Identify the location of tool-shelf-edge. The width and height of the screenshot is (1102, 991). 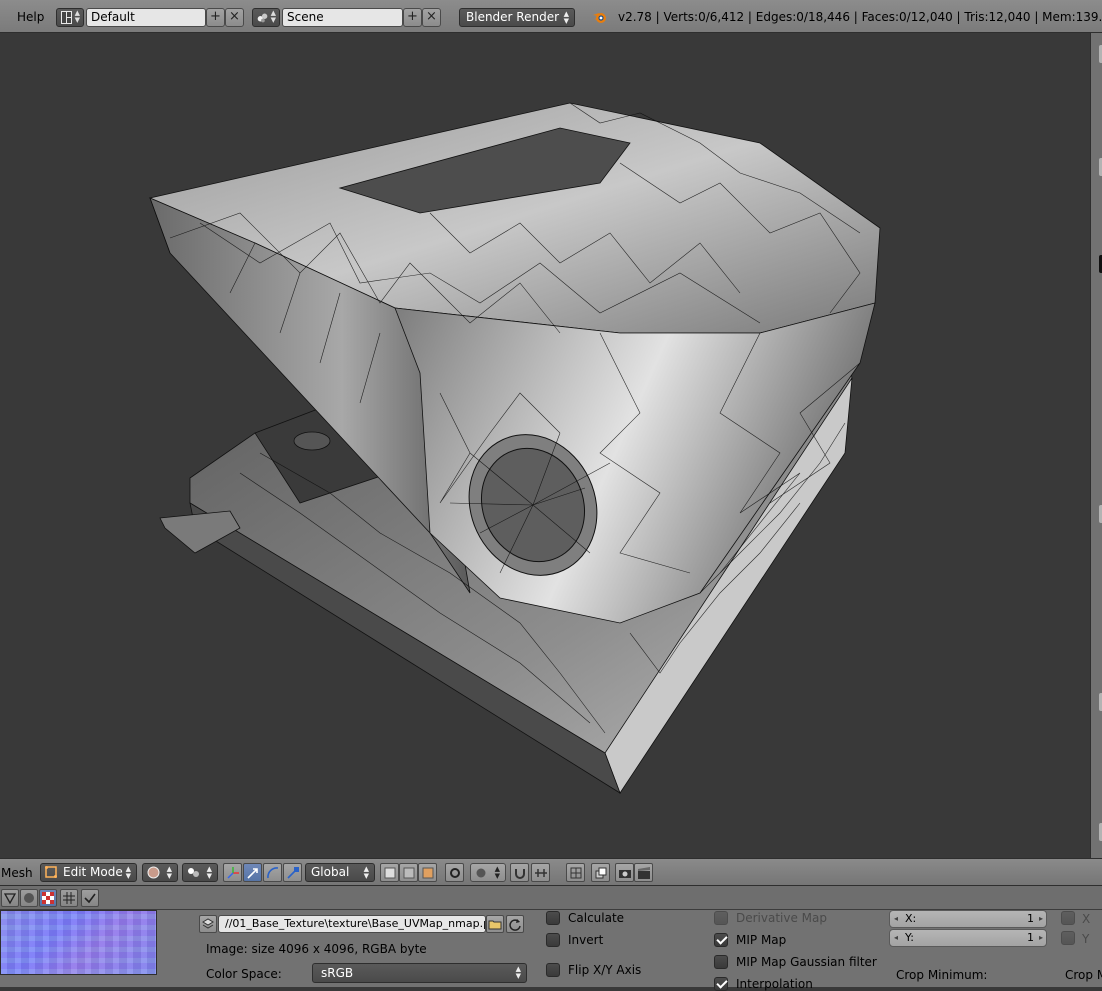
(1096, 445).